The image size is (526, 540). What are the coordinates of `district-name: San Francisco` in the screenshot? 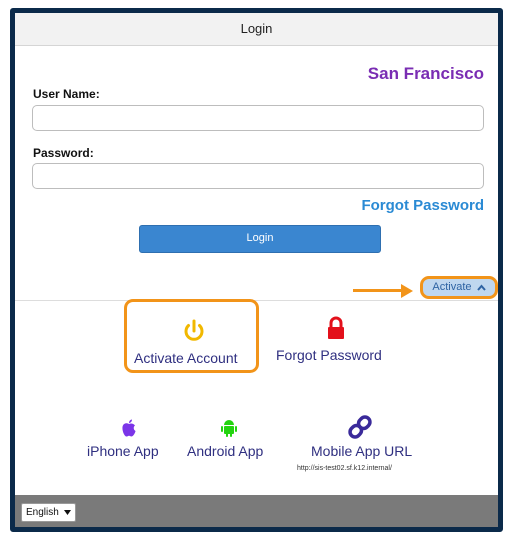 It's located at (425, 73).